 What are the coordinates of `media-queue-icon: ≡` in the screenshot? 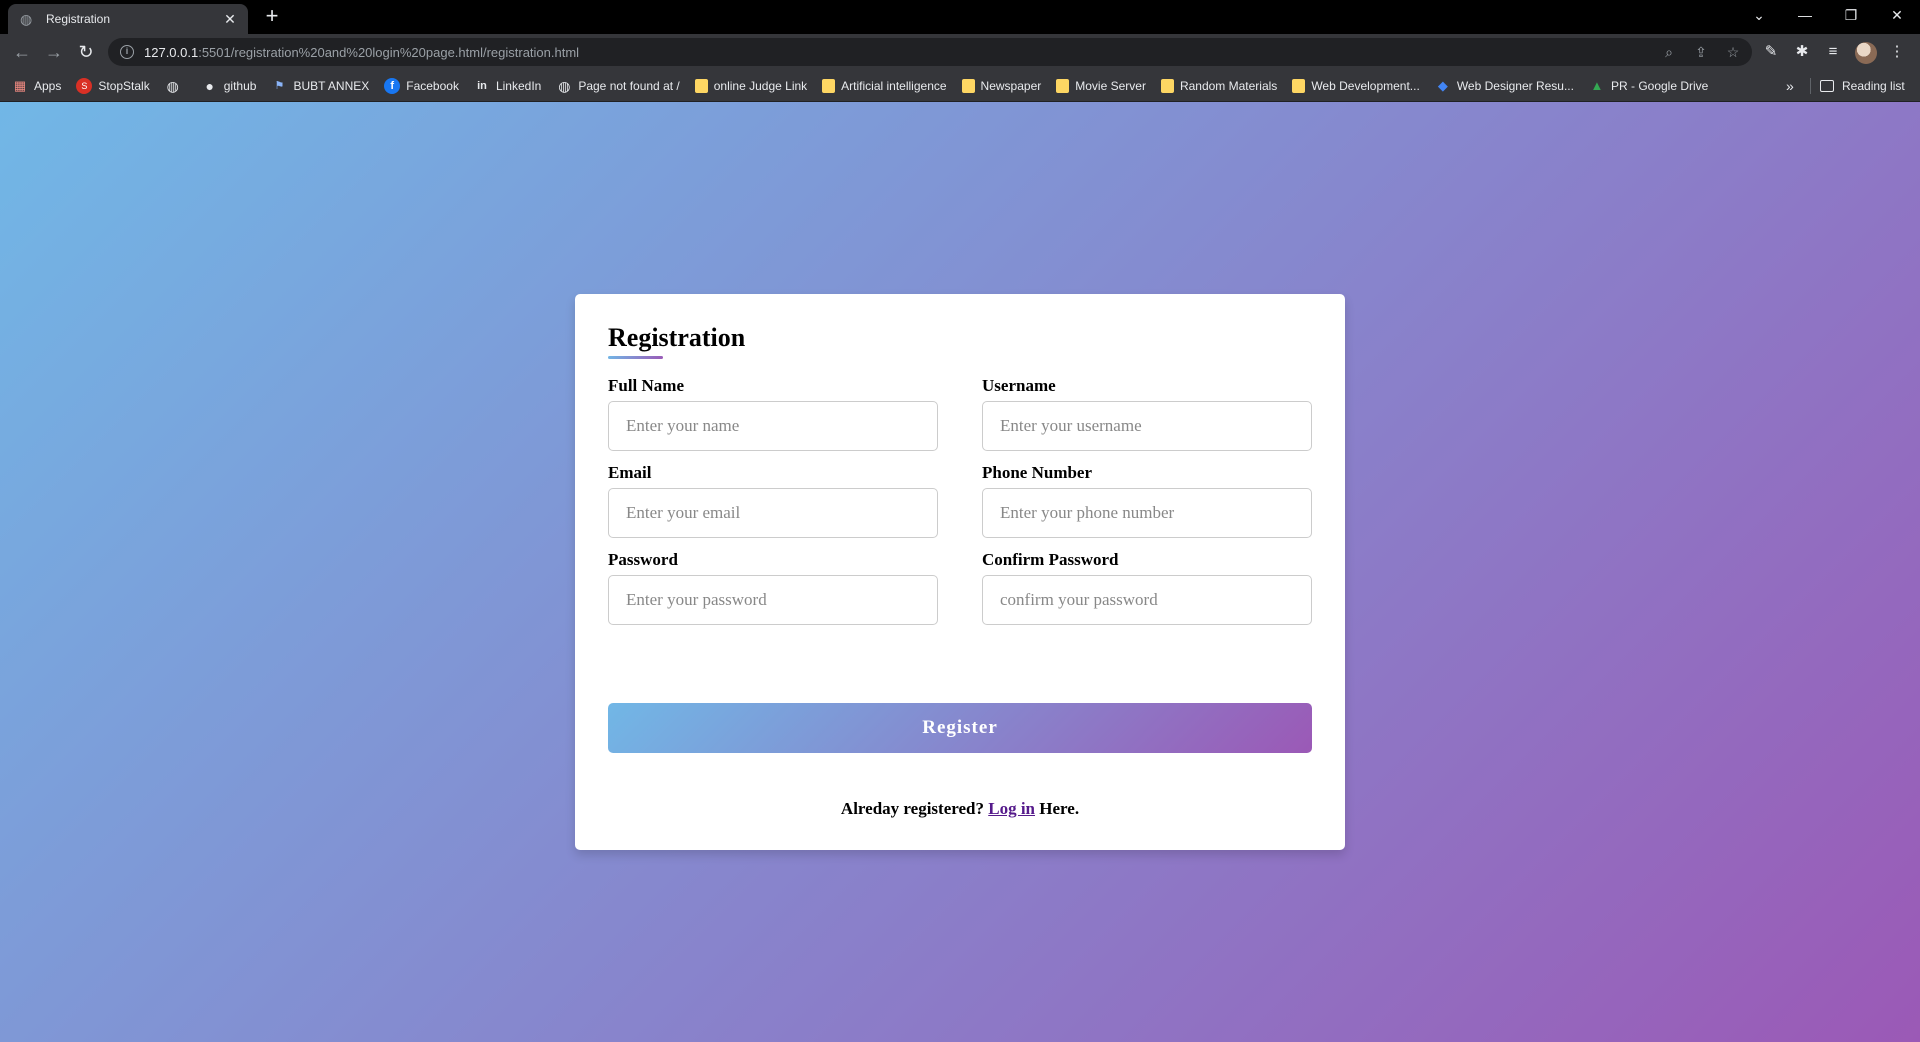 It's located at (1833, 52).